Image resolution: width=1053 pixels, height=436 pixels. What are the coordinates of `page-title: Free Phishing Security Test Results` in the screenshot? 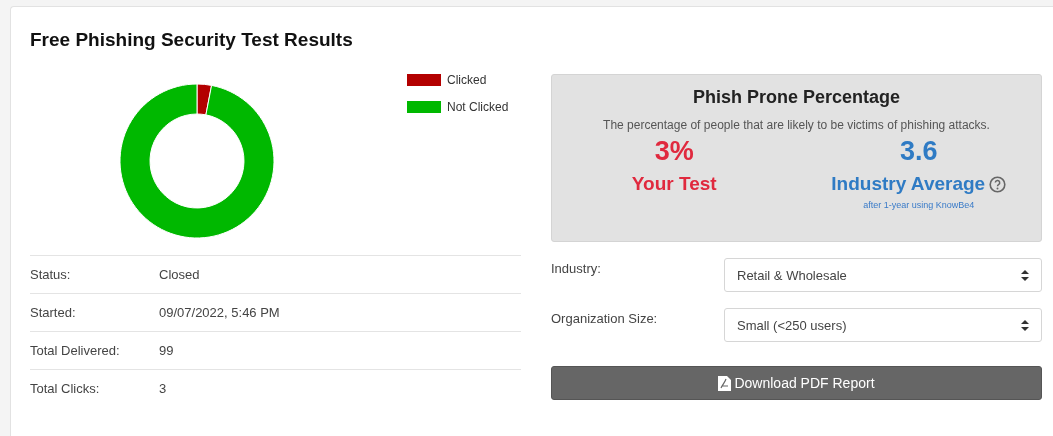 It's located at (191, 40).